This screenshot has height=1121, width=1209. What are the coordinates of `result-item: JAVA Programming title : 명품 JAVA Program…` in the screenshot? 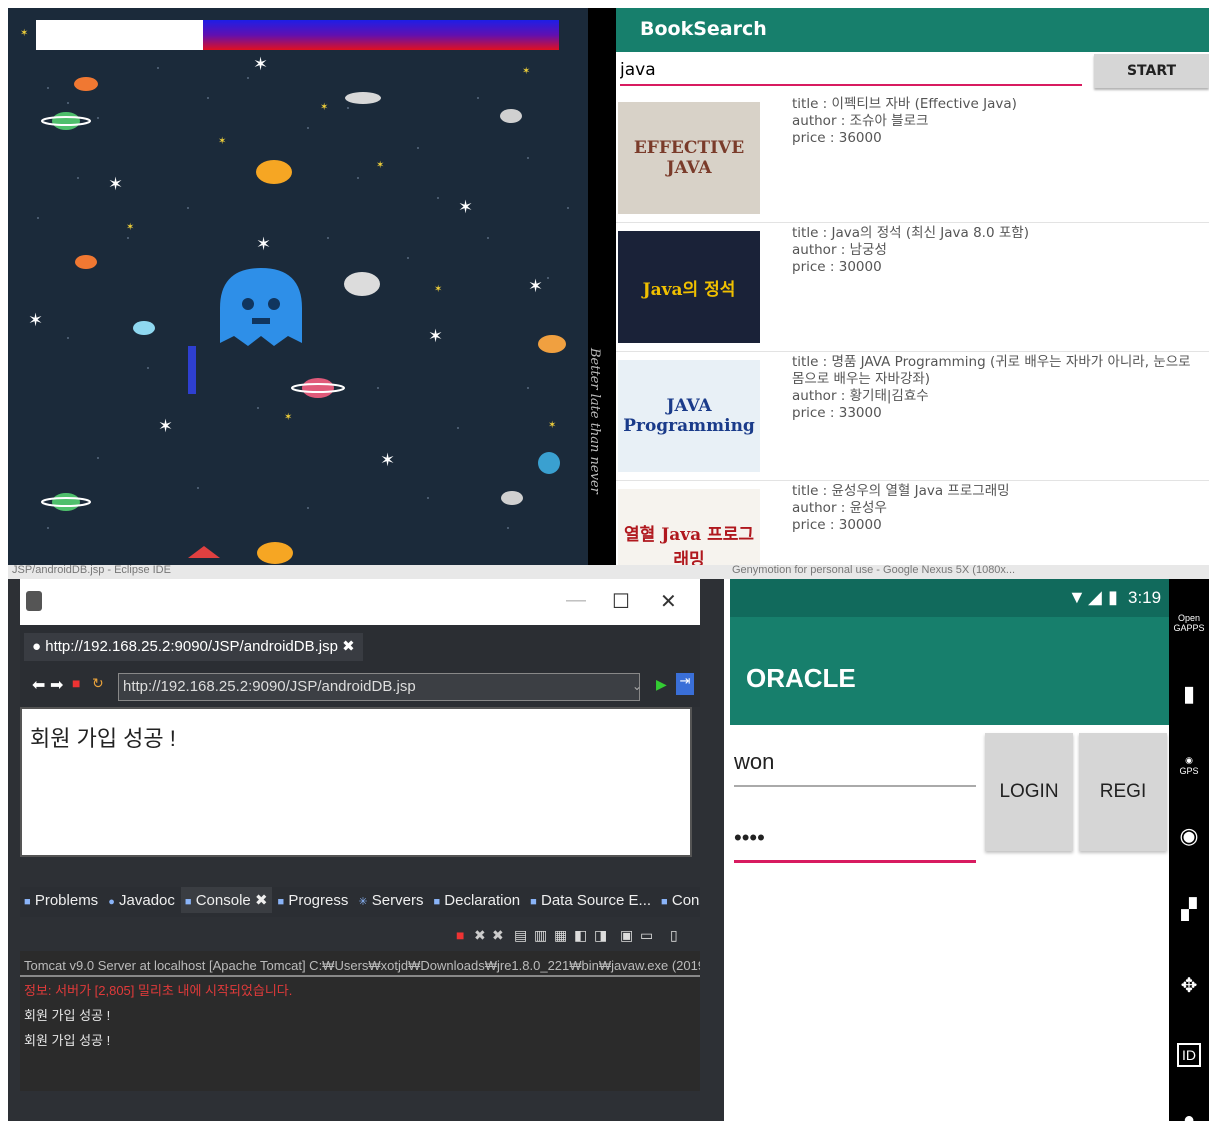 It's located at (912, 416).